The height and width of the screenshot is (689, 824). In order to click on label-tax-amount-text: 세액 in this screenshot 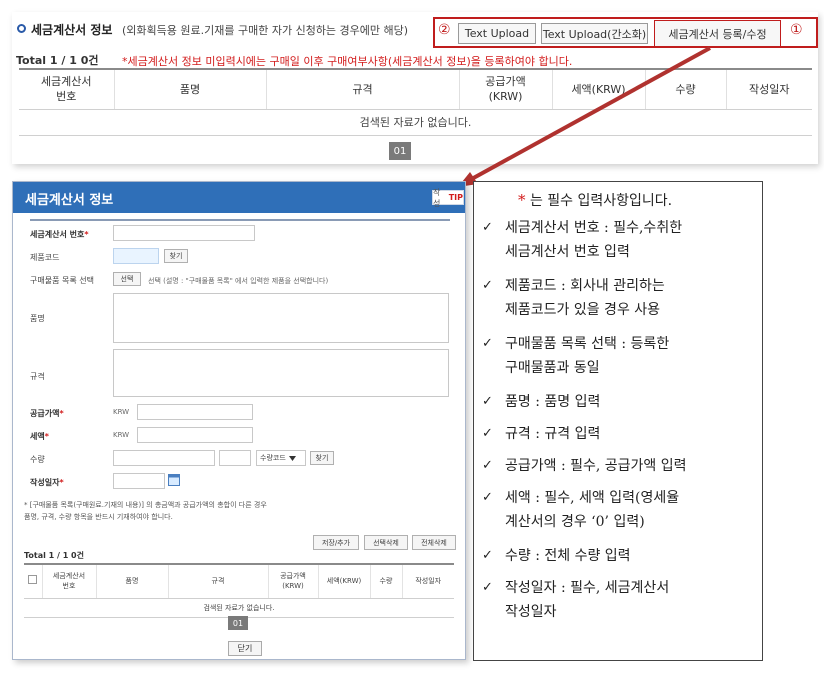, I will do `click(37, 436)`.